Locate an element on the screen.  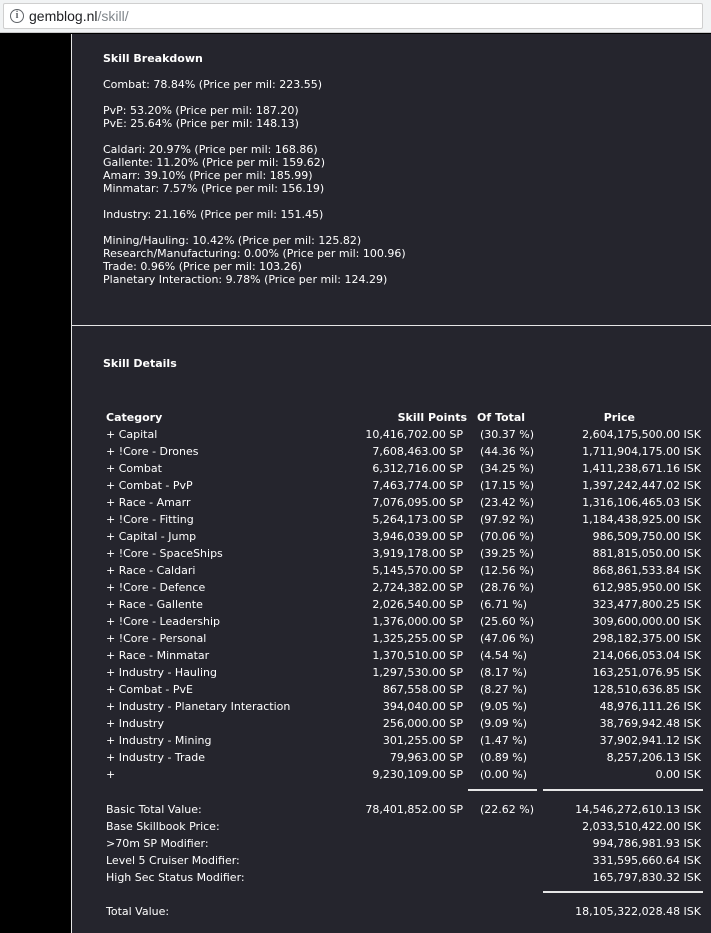
row-price: 48,976,111.26 ISK is located at coordinates (650, 706).